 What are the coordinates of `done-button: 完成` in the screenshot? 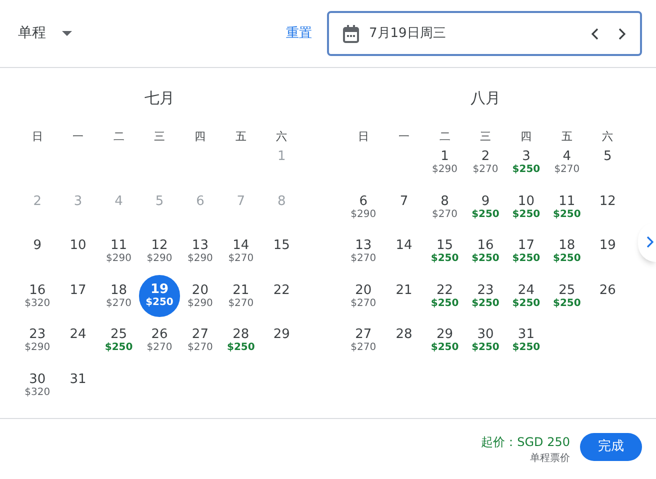 It's located at (611, 447).